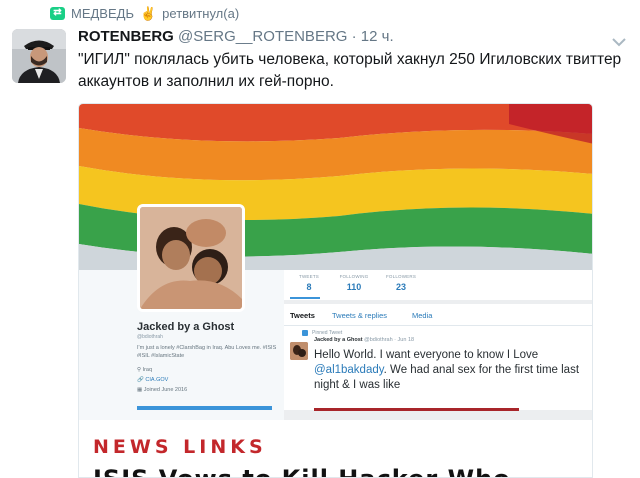  I want to click on profile-tabs: Tweets Tweets & replies Media, so click(438, 315).